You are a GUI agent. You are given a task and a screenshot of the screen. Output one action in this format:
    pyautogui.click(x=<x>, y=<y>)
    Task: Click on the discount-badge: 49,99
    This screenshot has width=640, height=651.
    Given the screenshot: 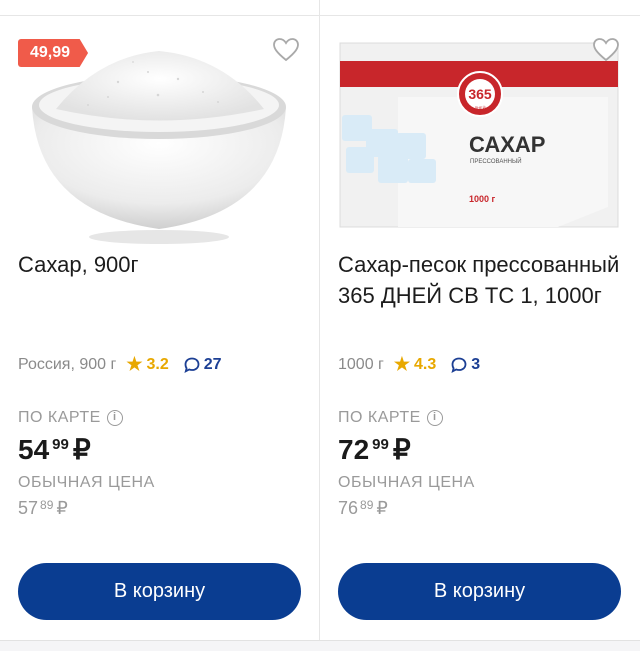 What is the action you would take?
    pyautogui.click(x=53, y=53)
    